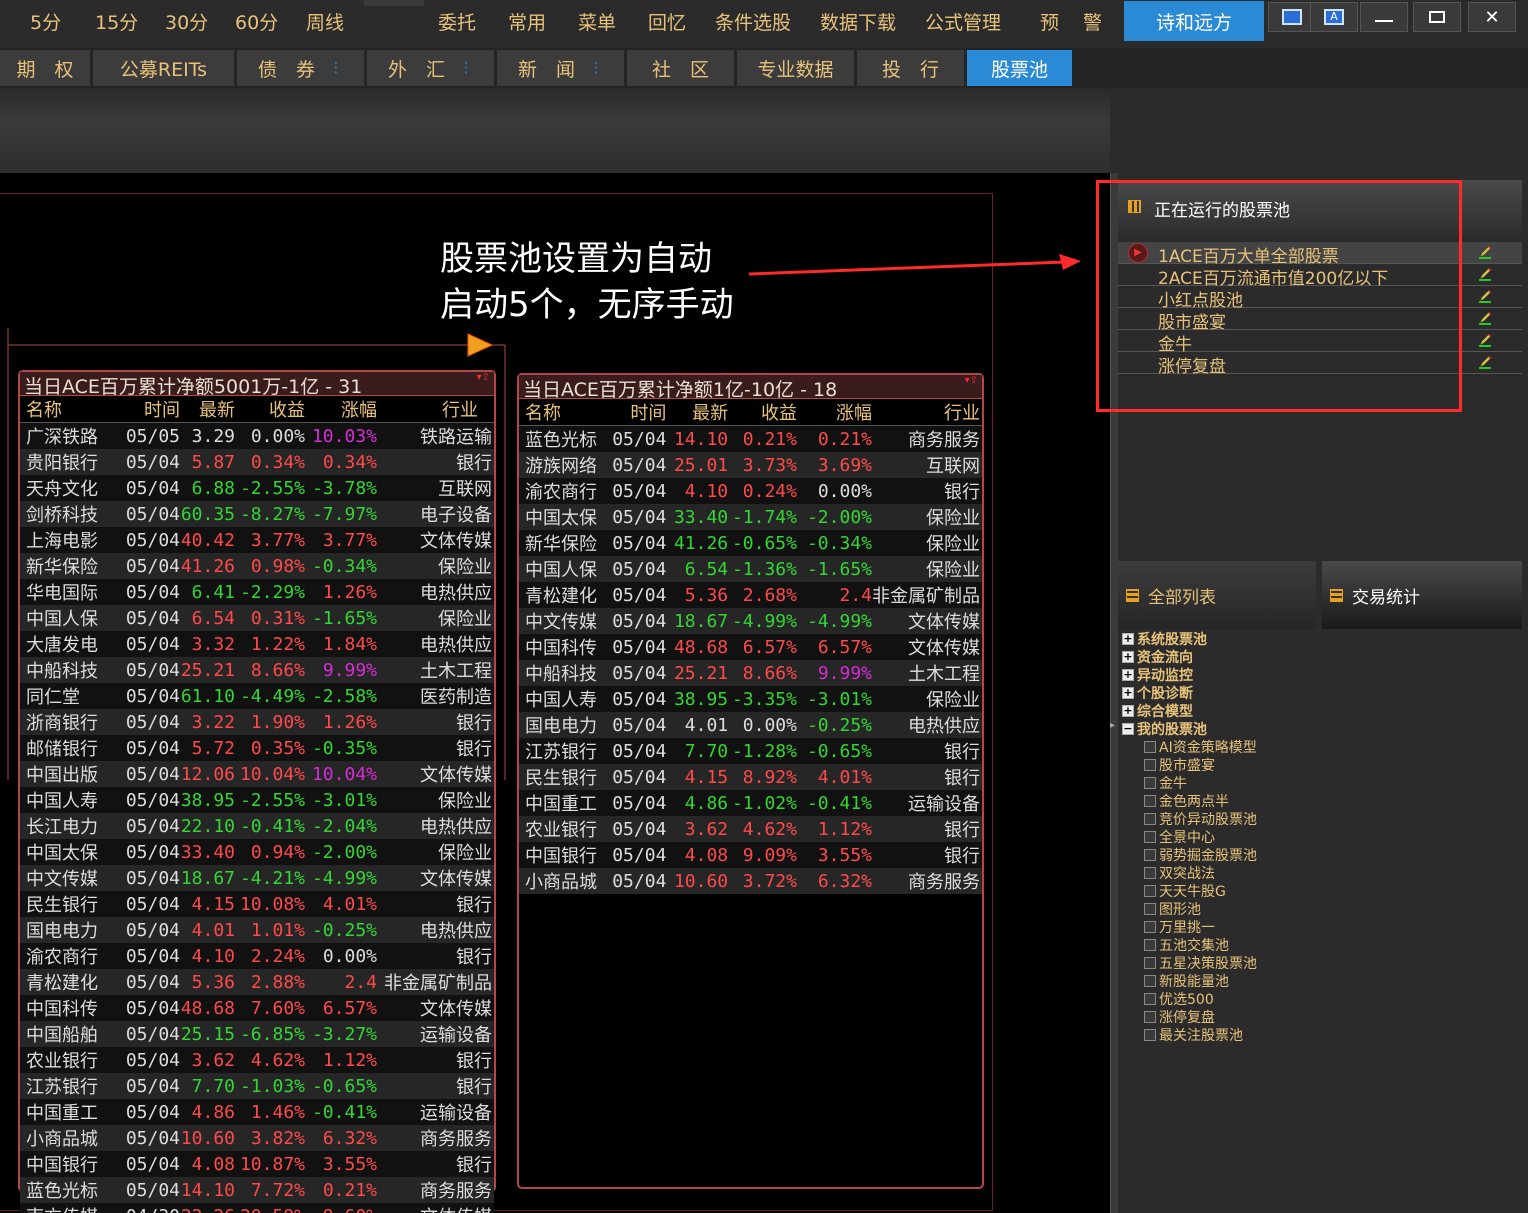  Describe the element at coordinates (680, 68) in the screenshot. I see `tab-community: 社 区` at that location.